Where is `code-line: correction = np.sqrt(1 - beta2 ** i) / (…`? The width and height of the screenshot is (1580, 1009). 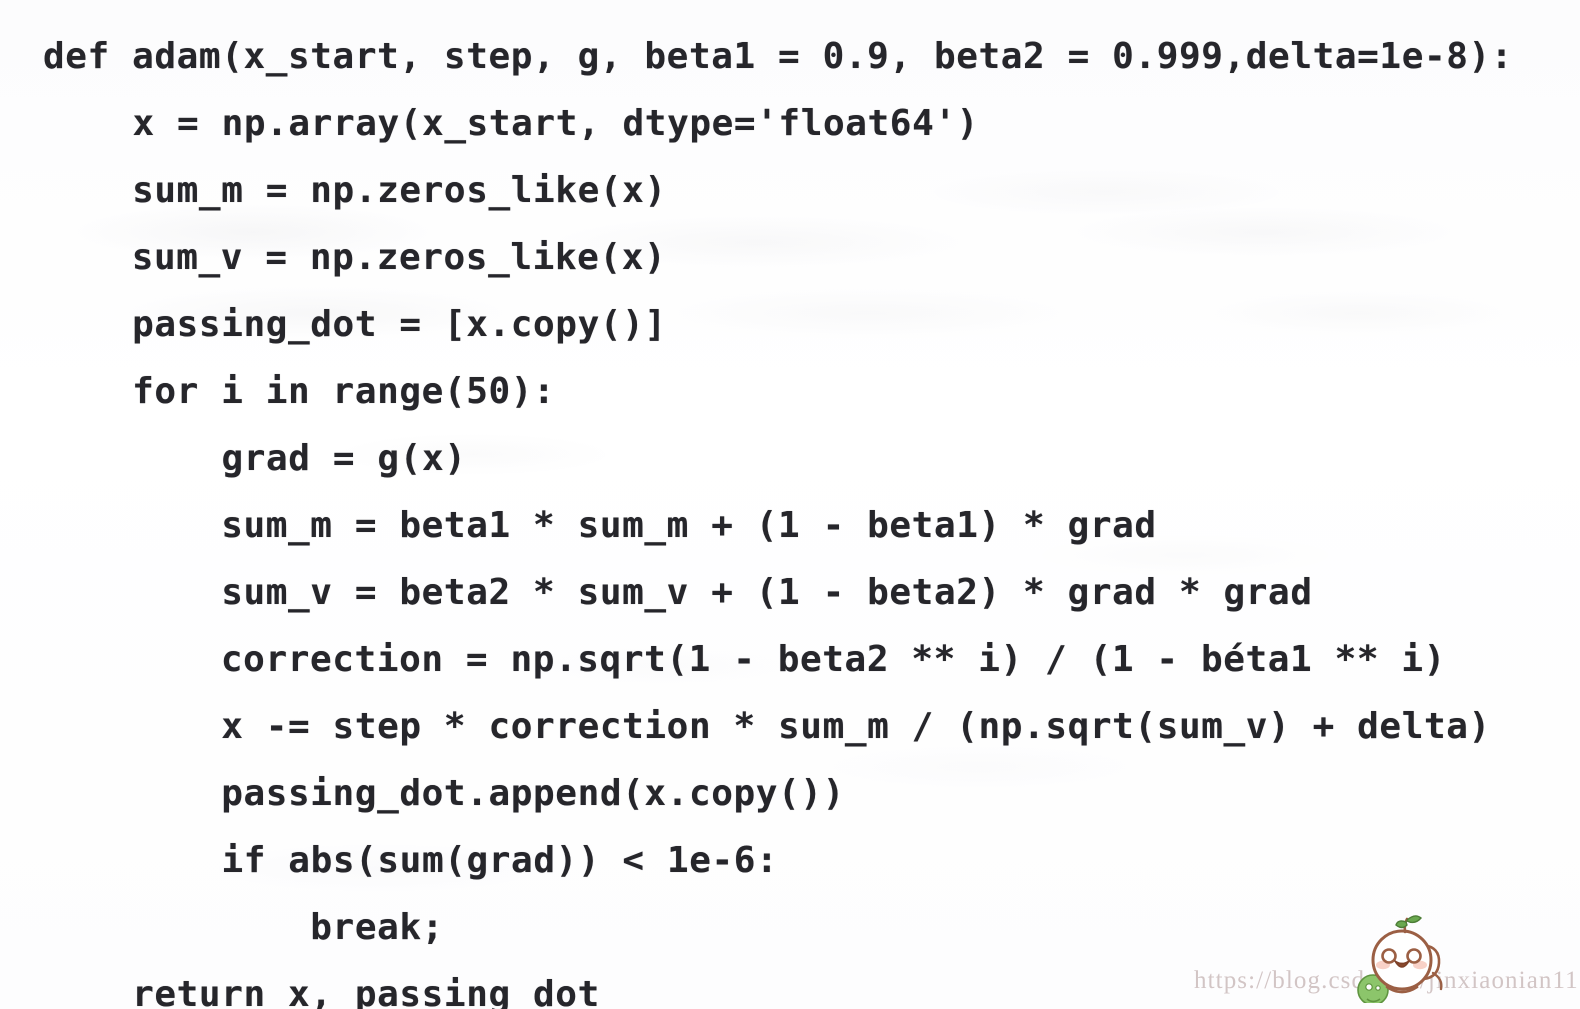 code-line: correction = np.sqrt(1 - beta2 ** i) / (… is located at coordinates (744, 659).